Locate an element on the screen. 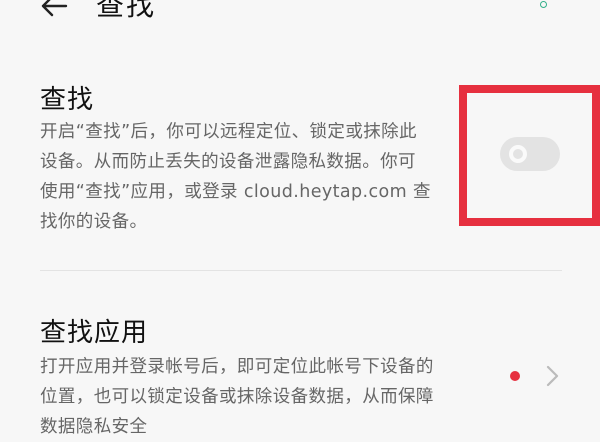 The height and width of the screenshot is (442, 600). divider is located at coordinates (301, 270).